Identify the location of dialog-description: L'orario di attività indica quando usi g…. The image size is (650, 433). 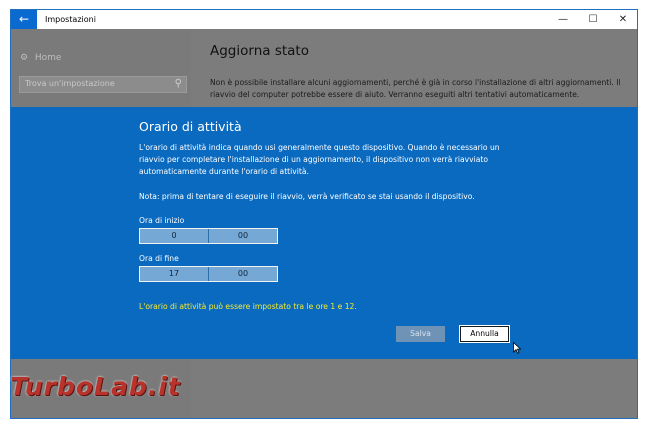
(319, 159).